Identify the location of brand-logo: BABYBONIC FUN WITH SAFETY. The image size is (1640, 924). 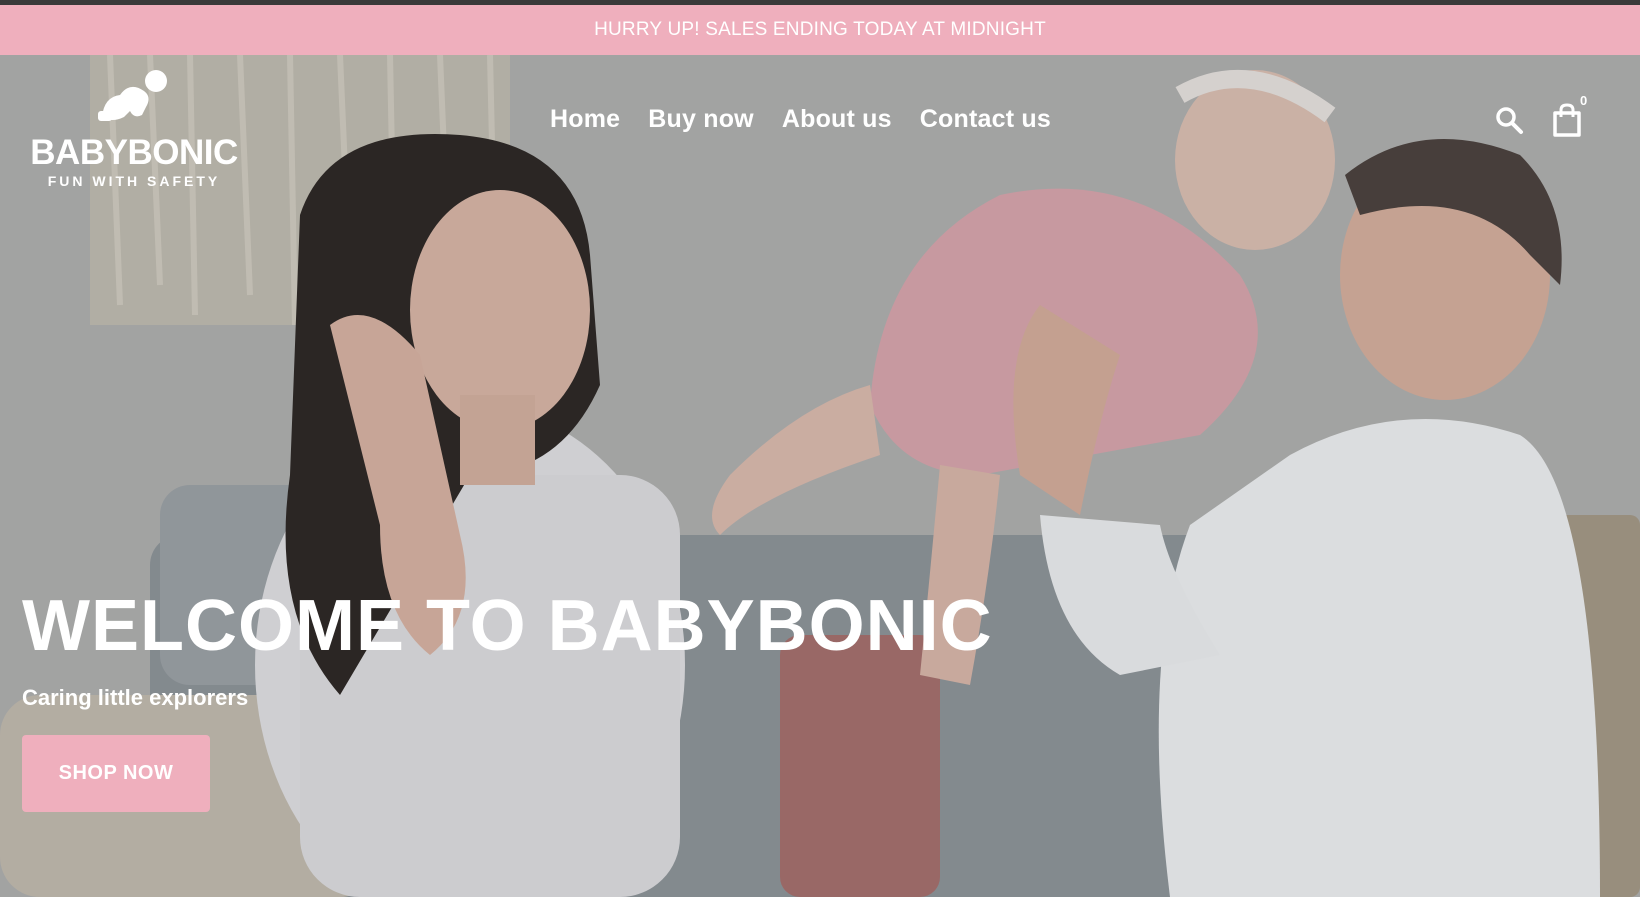
(134, 128).